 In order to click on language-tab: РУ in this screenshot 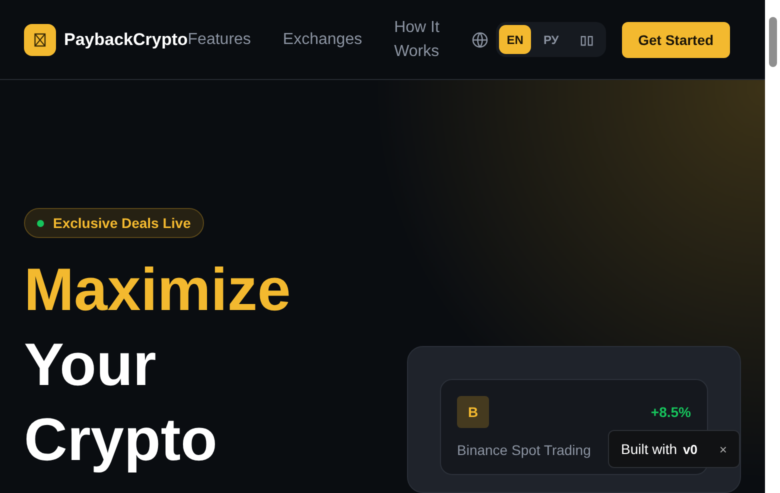, I will do `click(551, 39)`.